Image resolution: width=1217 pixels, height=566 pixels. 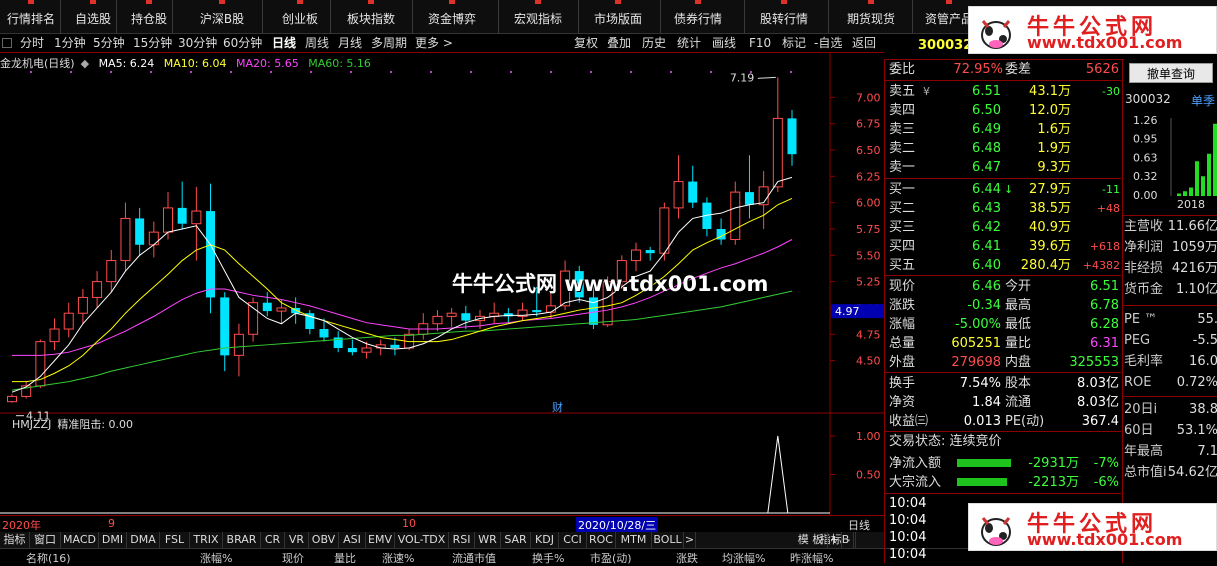 I want to click on buy-level-row: 买四 6.41 39.6万 +618, so click(x=1003, y=246).